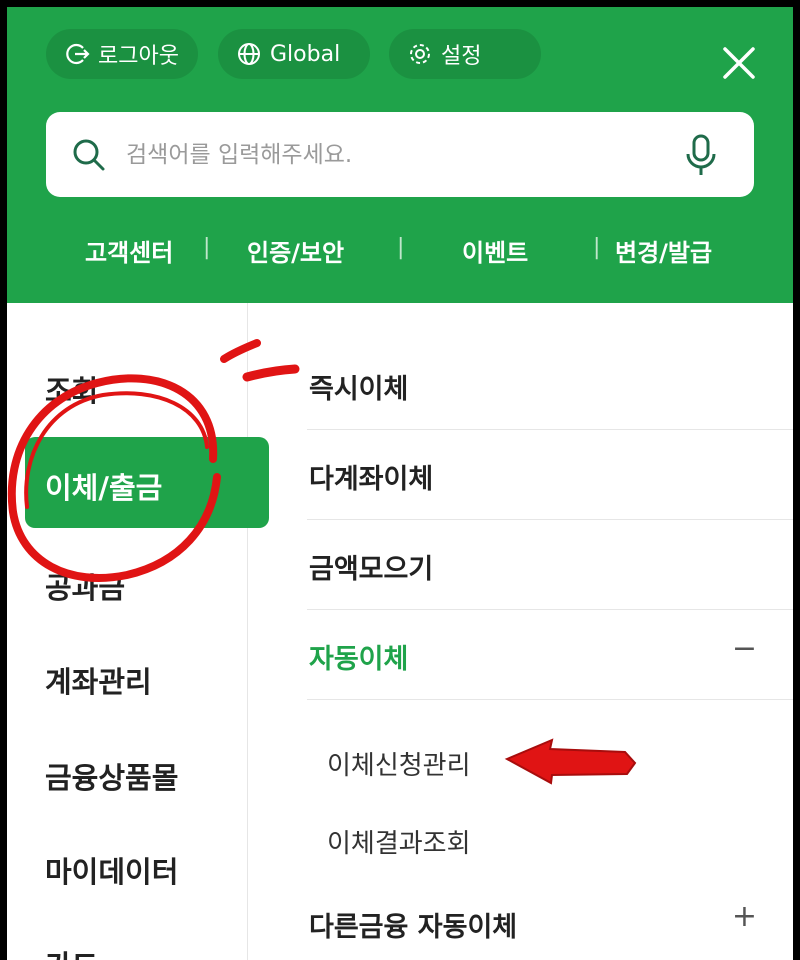  I want to click on nav-item-transfer-label: 이체/출금, so click(104, 488).